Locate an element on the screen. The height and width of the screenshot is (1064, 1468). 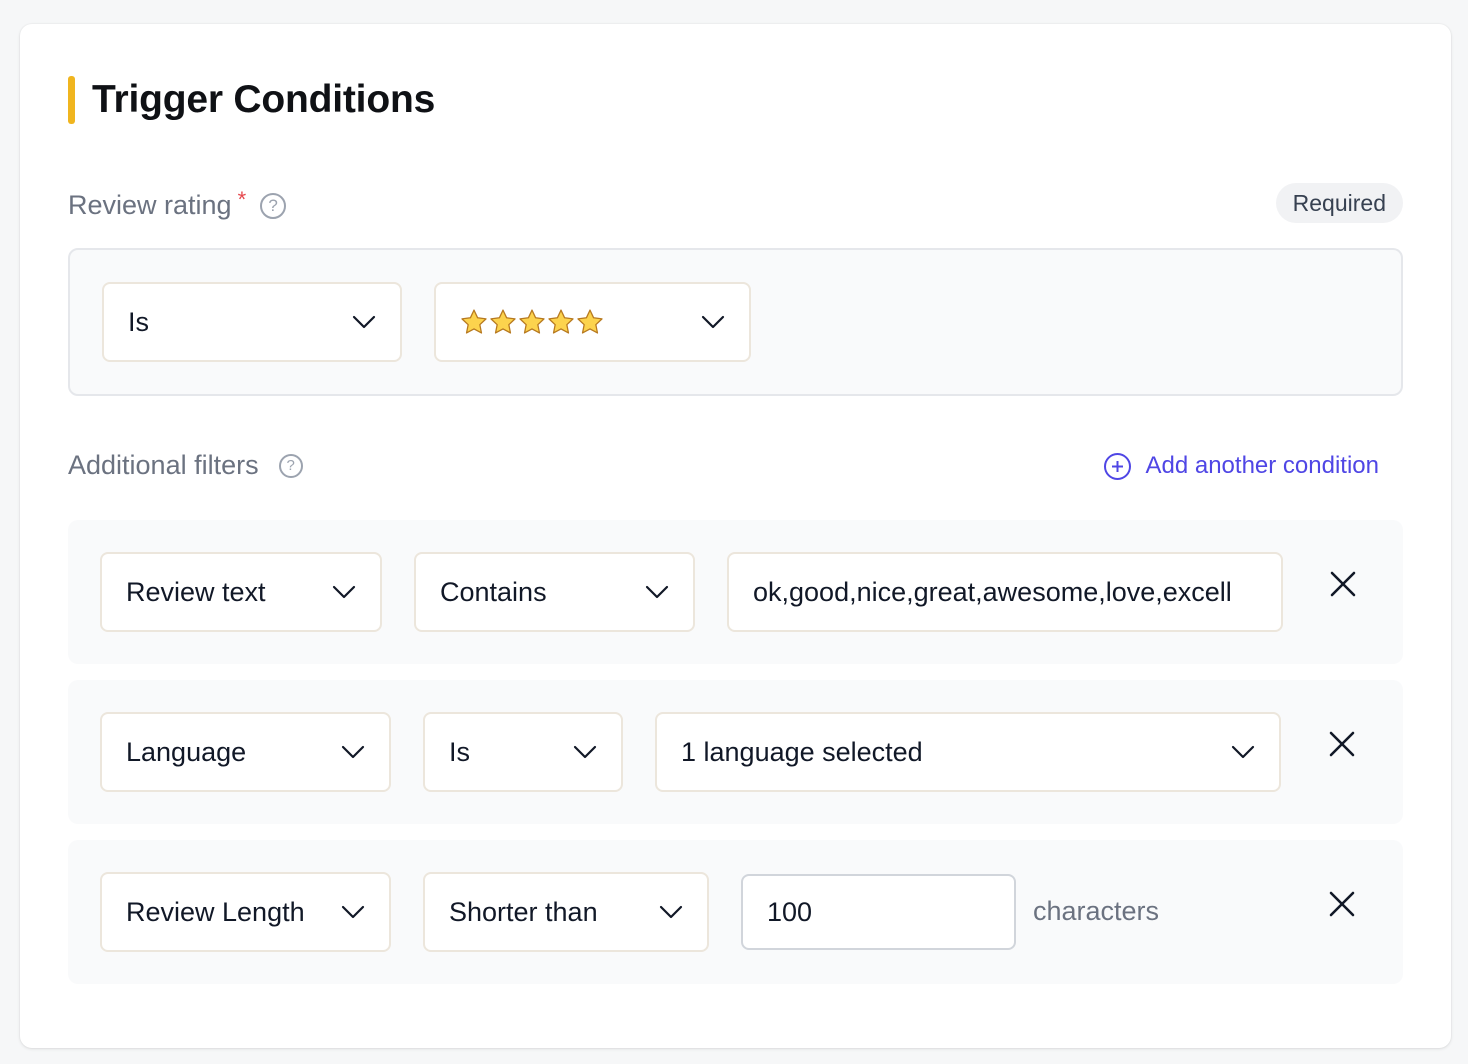
rating-operator-select: Is is located at coordinates (252, 322).